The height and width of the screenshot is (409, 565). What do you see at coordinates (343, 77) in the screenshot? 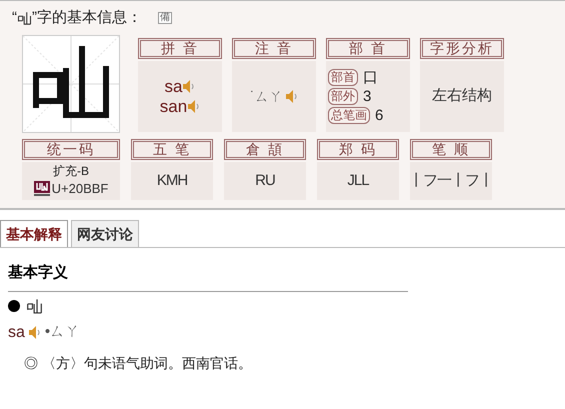
I see `field-label: 部首` at bounding box center [343, 77].